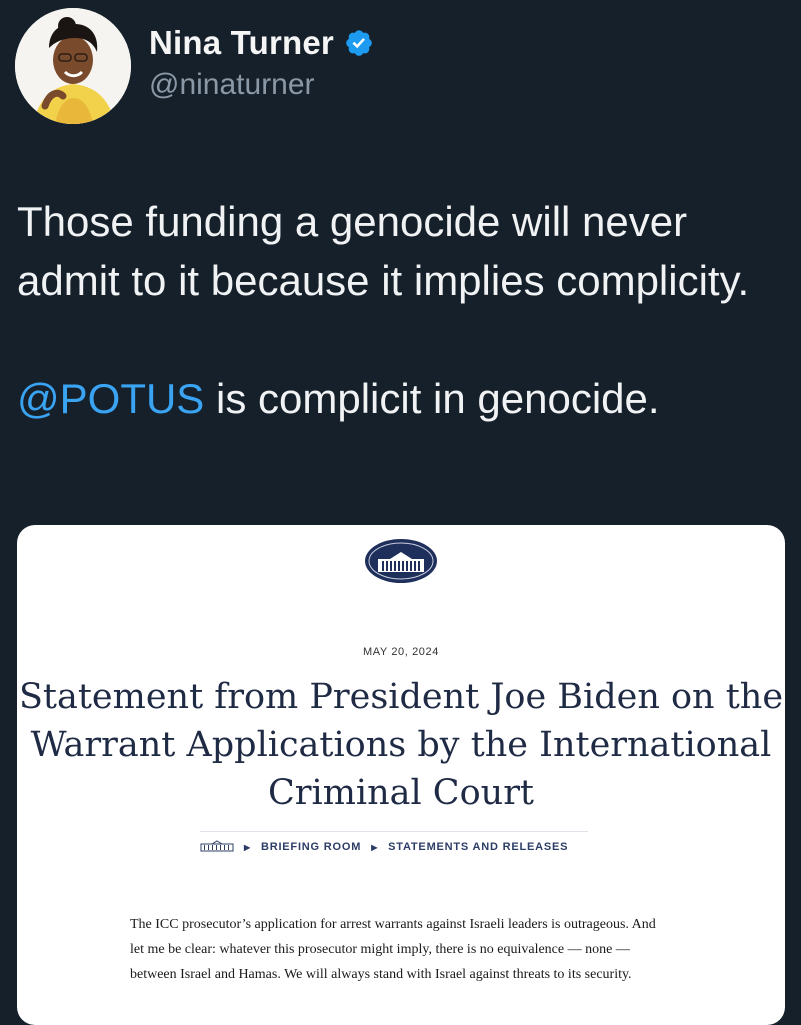 This screenshot has width=801, height=1025. Describe the element at coordinates (401, 652) in the screenshot. I see `statement-date: MAY 20, 2024` at that location.